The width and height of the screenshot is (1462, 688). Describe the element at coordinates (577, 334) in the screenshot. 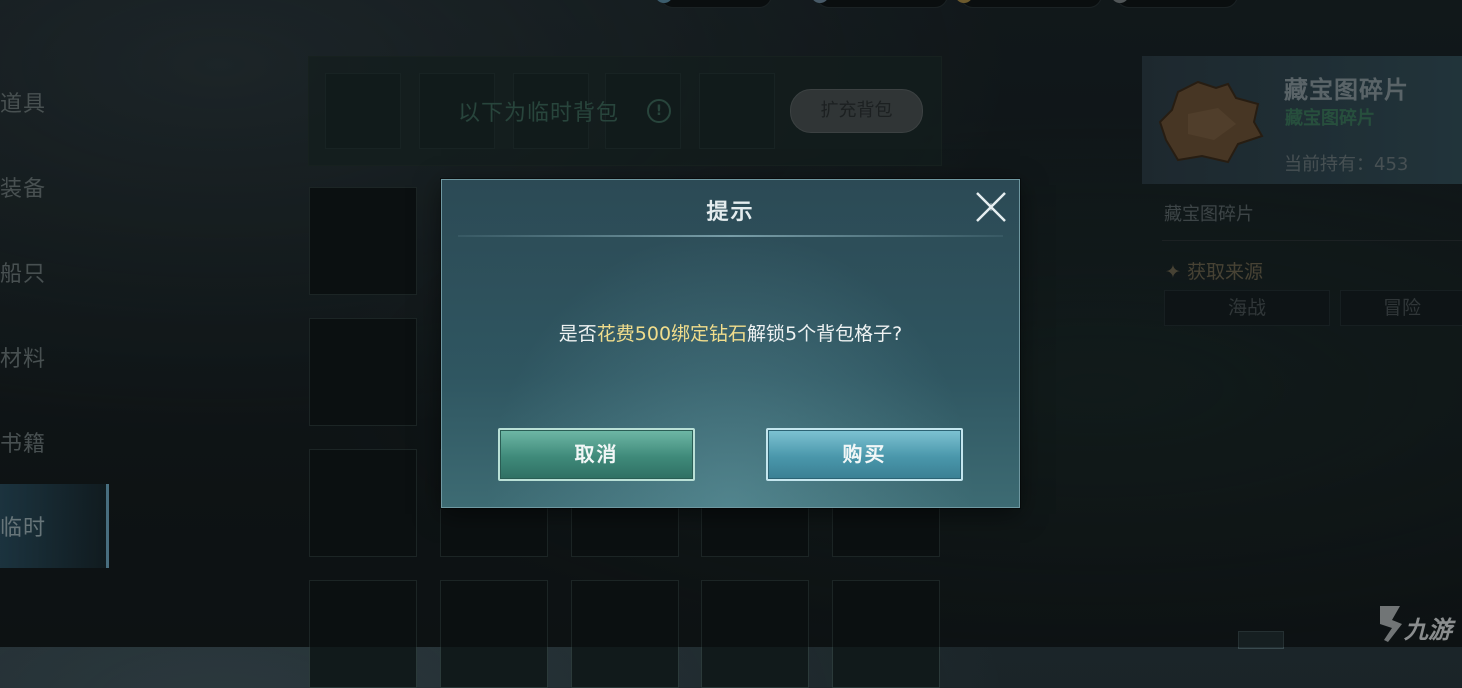

I see `message-prefix: 是否` at that location.